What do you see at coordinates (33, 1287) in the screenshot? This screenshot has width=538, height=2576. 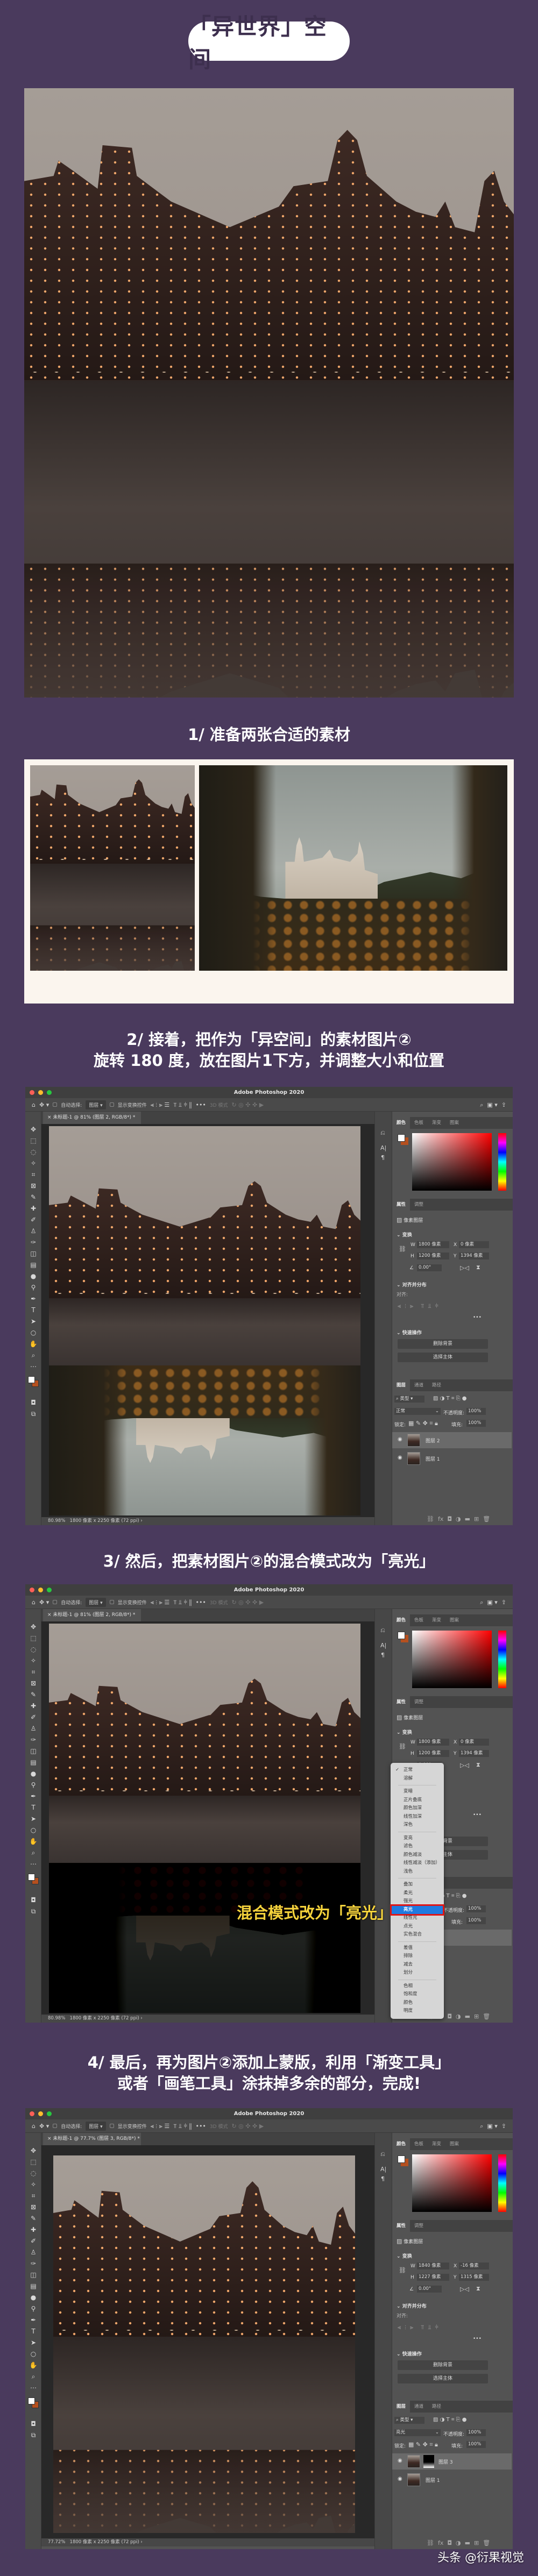 I see `dodge-tool-icon: ⚲` at bounding box center [33, 1287].